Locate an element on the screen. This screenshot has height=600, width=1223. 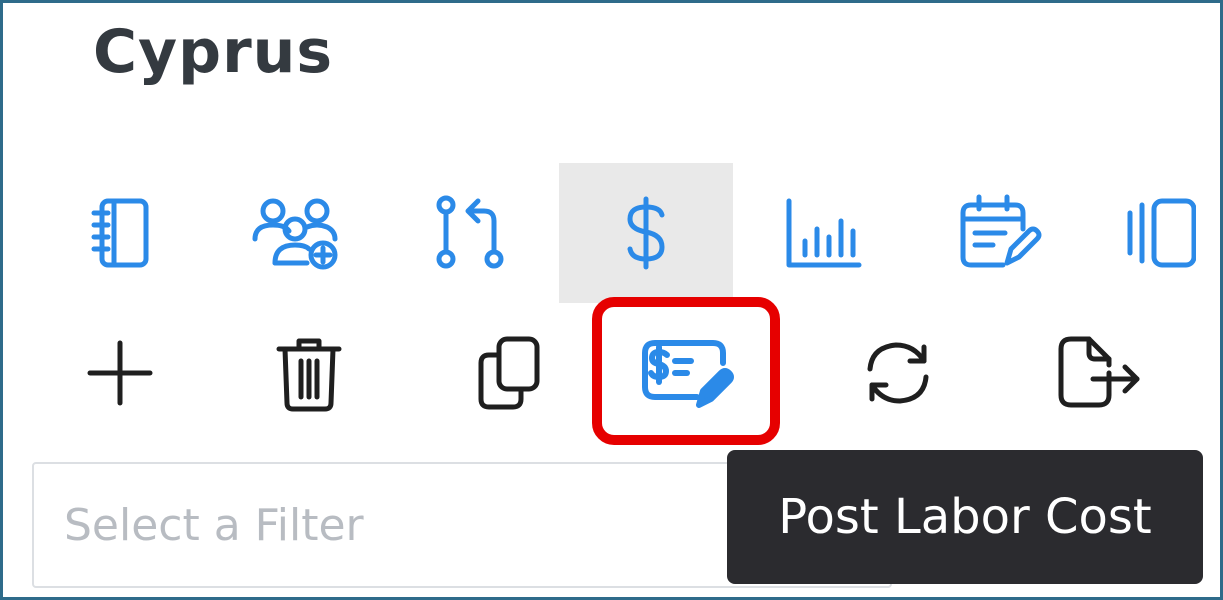
nav-dollar-button is located at coordinates (646, 233).